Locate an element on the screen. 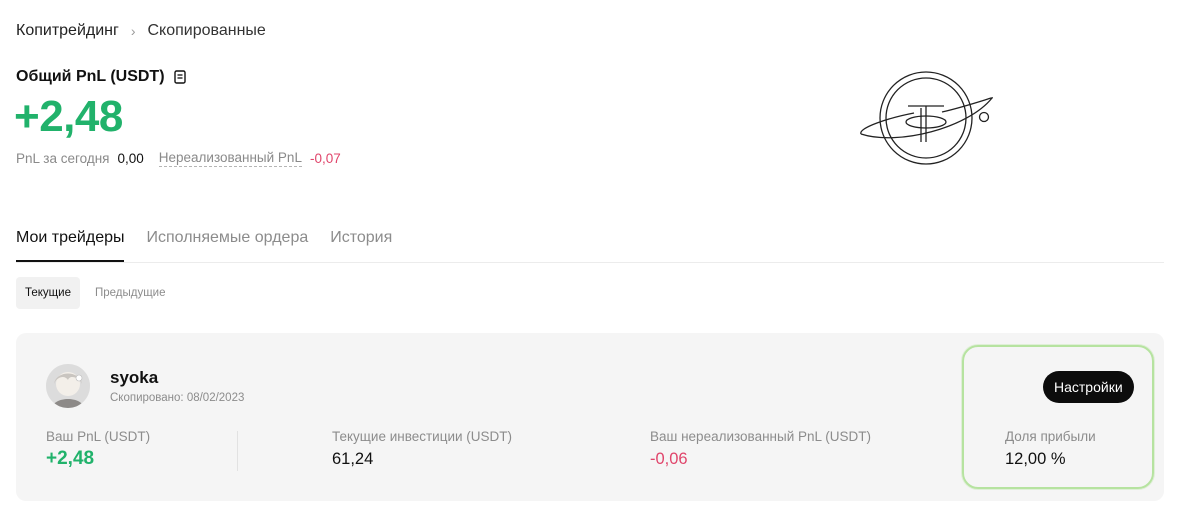 The width and height of the screenshot is (1200, 527). stat-divider is located at coordinates (237, 451).